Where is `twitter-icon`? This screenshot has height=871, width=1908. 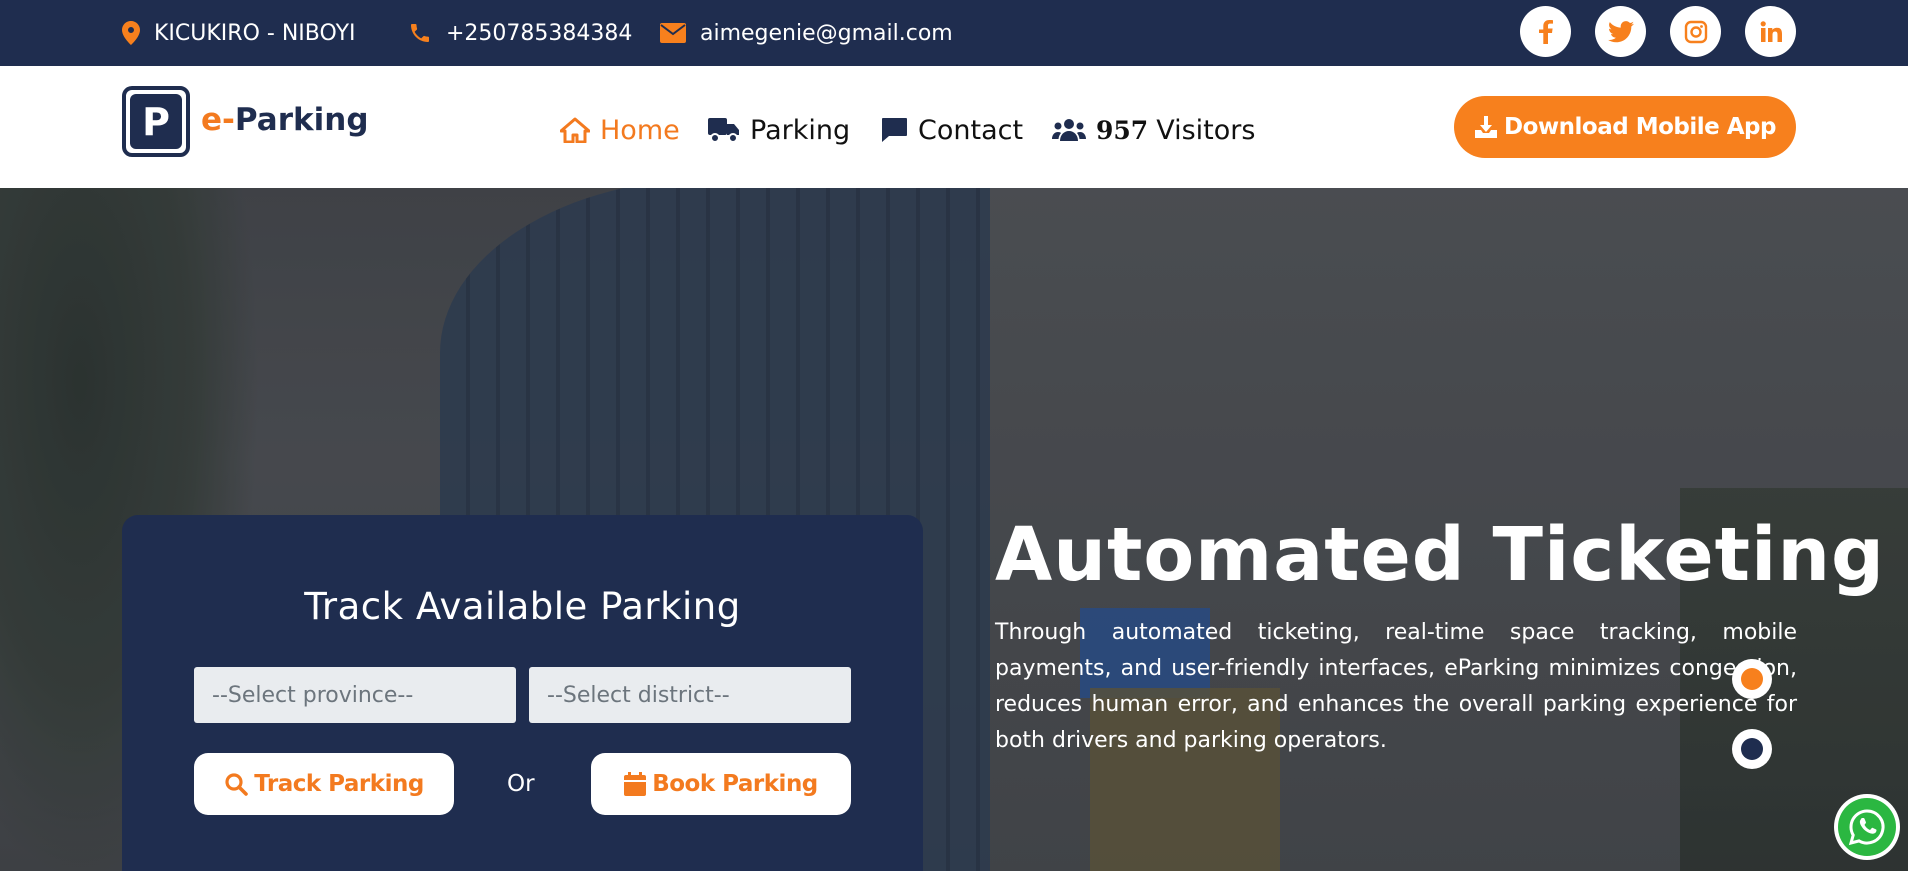 twitter-icon is located at coordinates (1620, 31).